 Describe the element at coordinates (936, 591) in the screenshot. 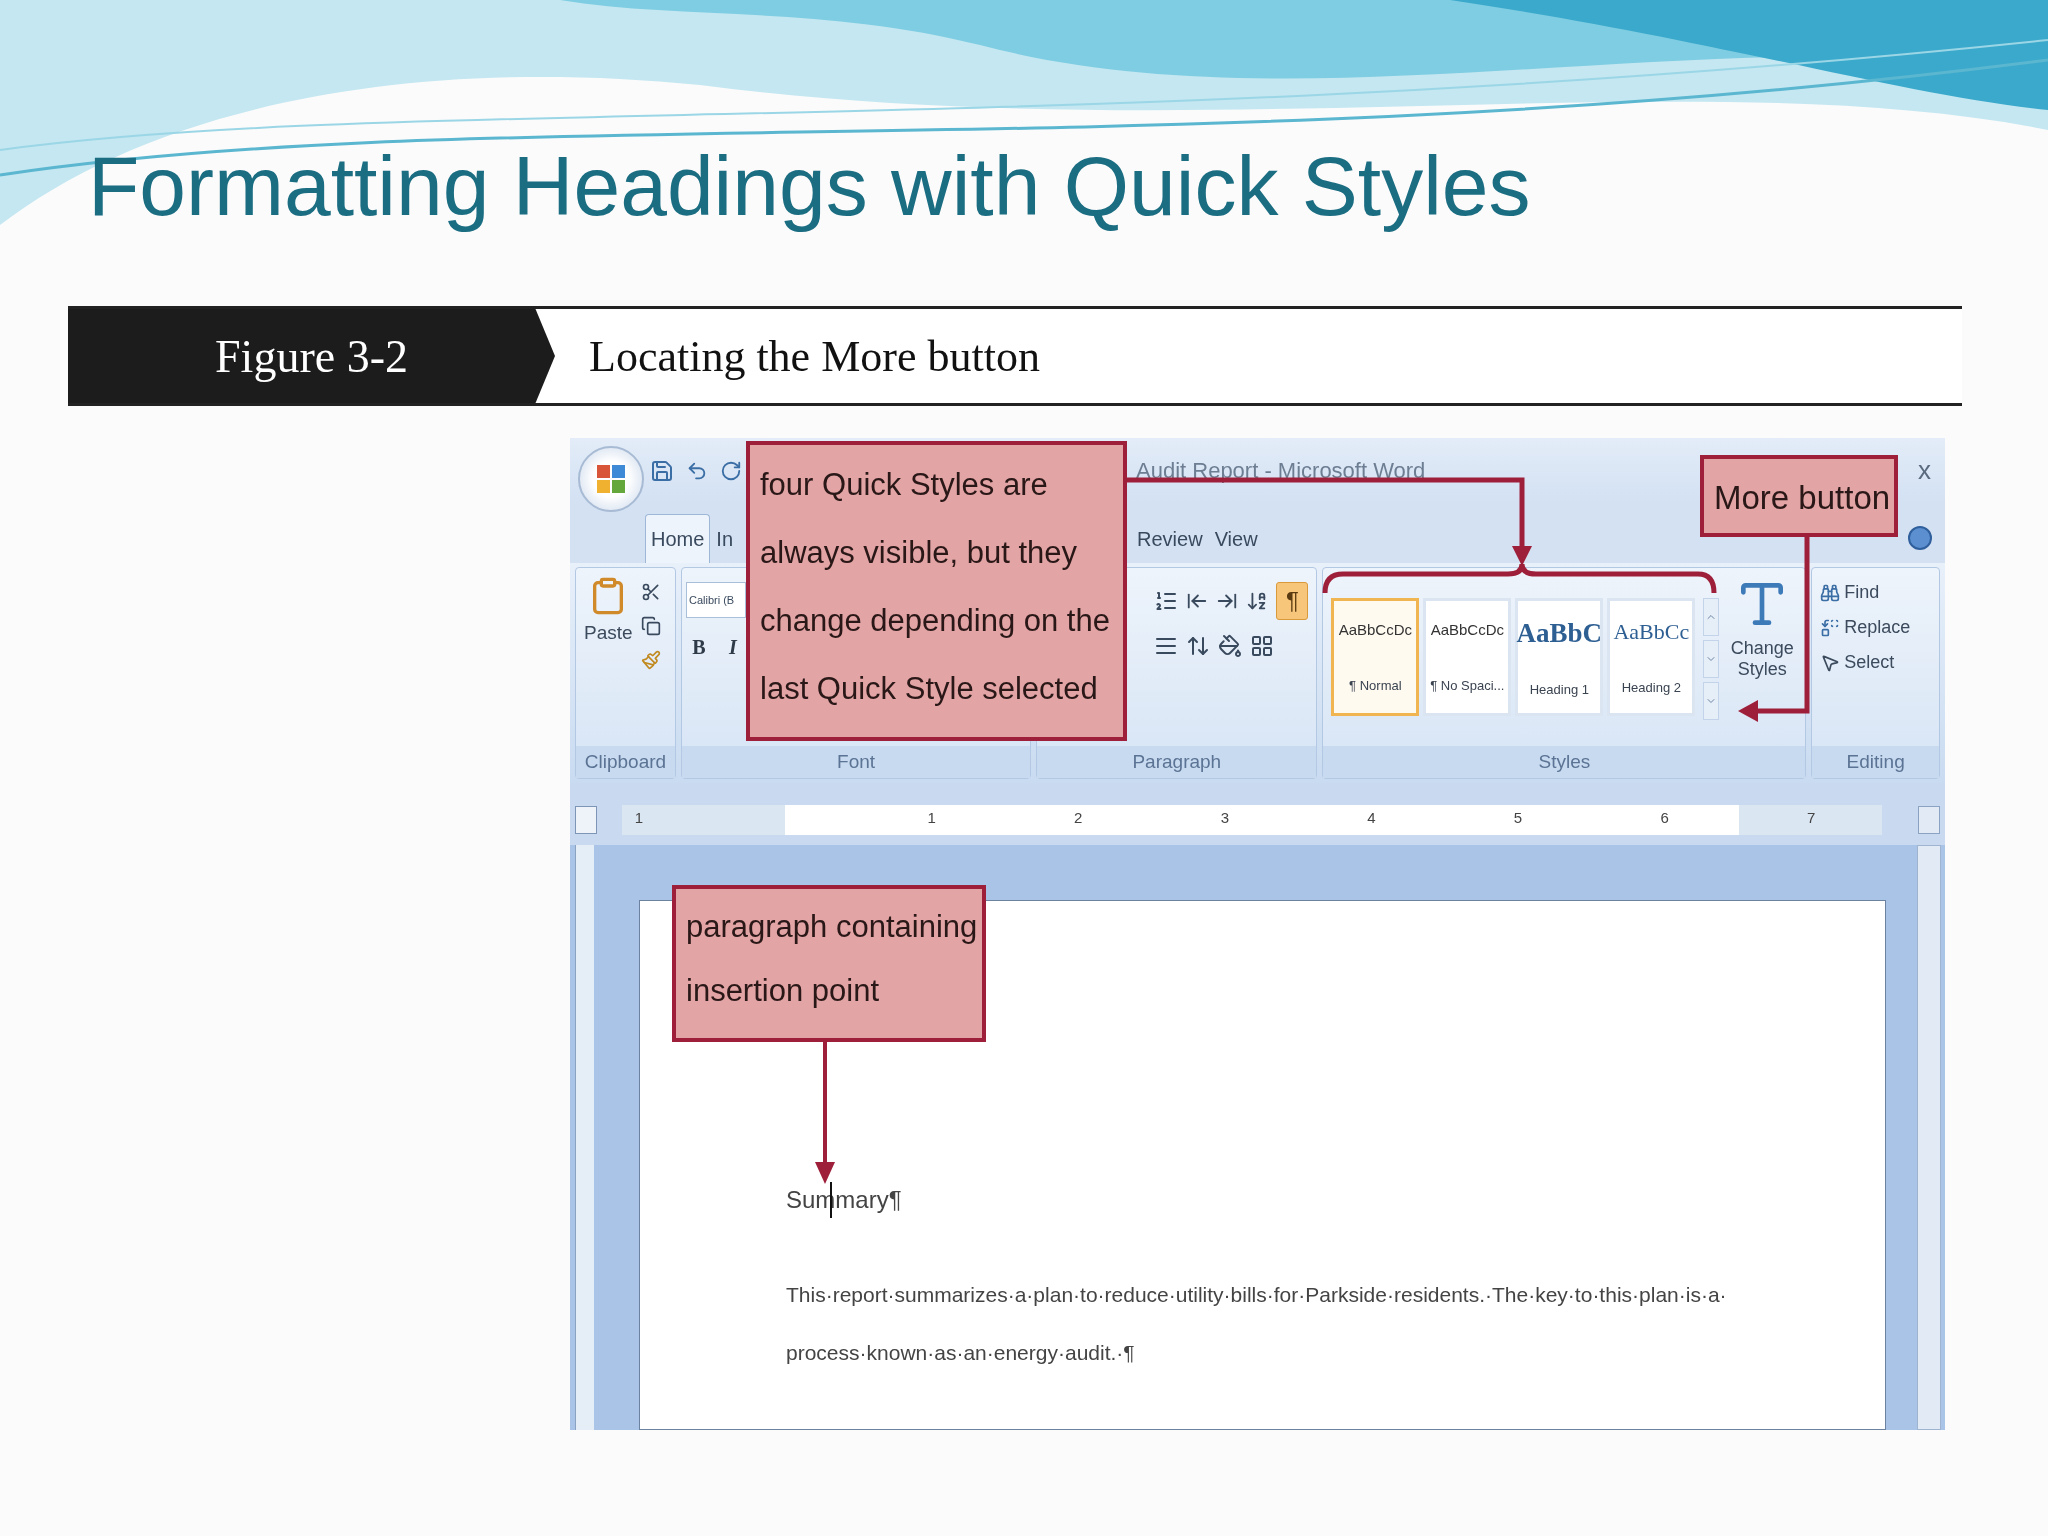

I see `callout-label: four Quick Styles are always visible, but they change depending on the last Quick Style selected` at that location.